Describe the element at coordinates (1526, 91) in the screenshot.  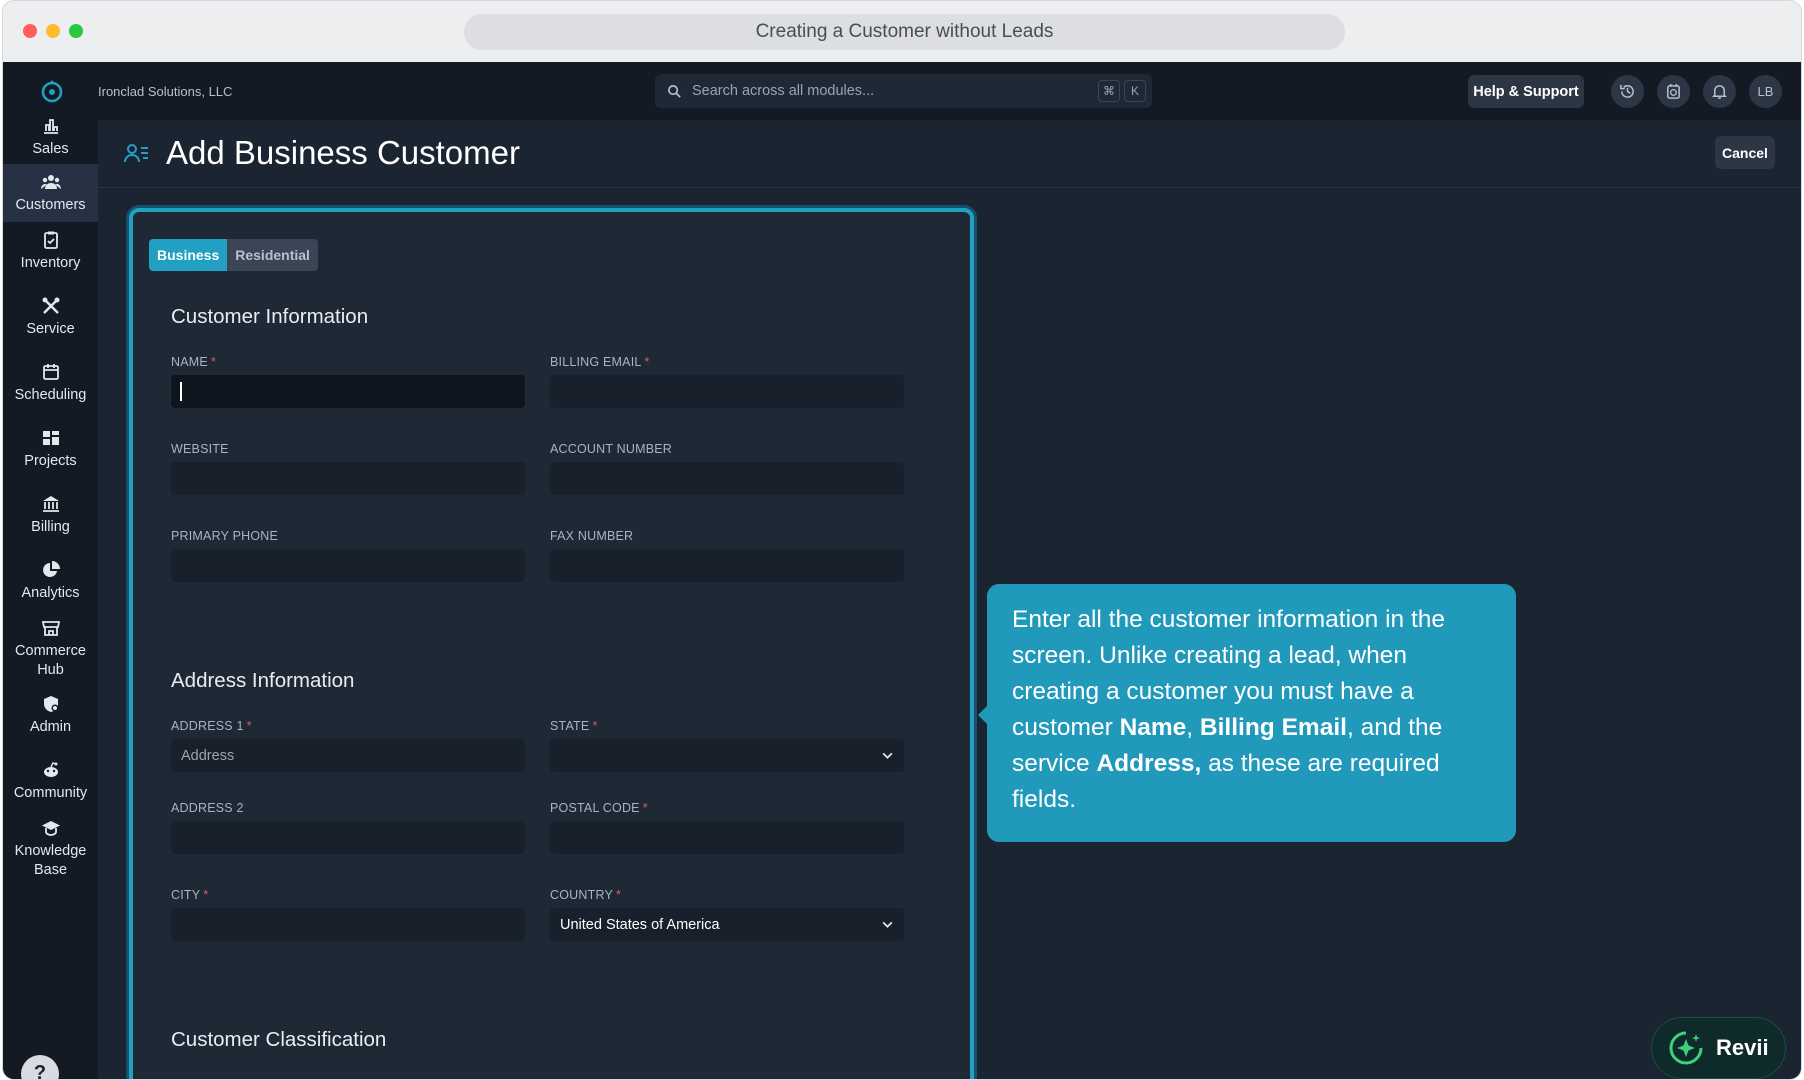
I see `help-support-button: Help & Support` at that location.